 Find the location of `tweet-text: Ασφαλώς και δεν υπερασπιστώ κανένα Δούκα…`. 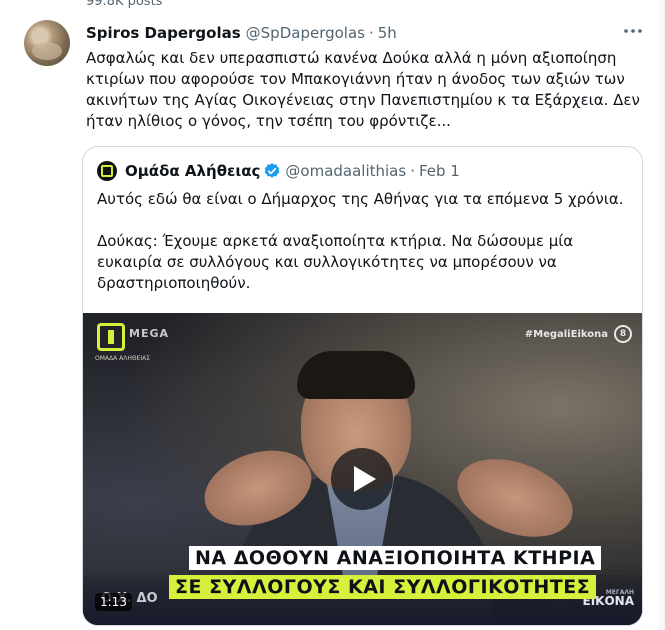

tweet-text: Ασφαλώς και δεν υπερασπιστώ κανένα Δούκα… is located at coordinates (363, 89).